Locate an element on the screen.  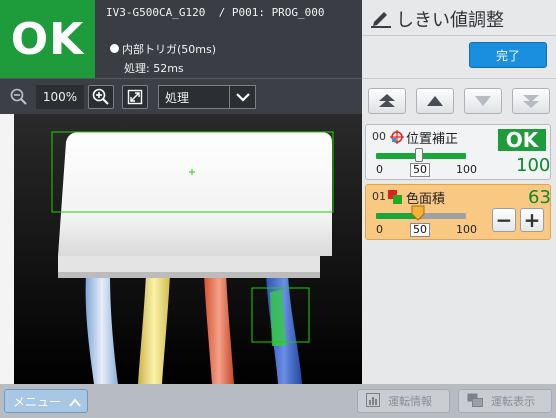
divider is located at coordinates (459, 78).